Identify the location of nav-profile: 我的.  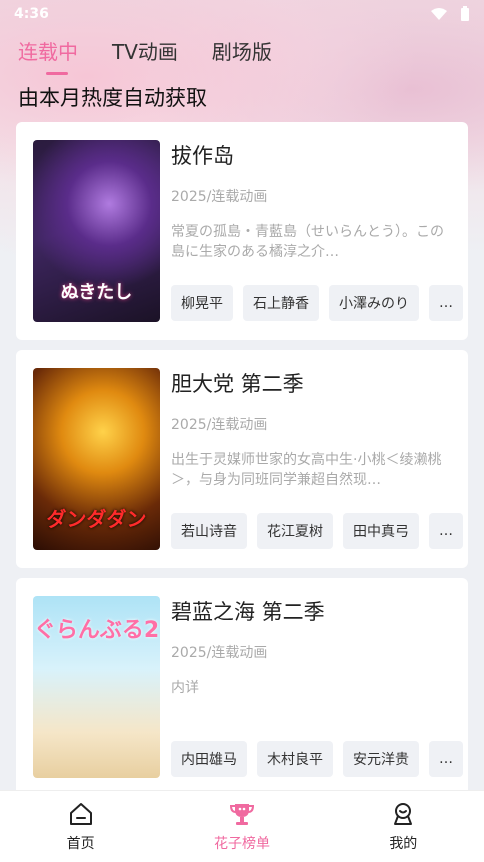
(403, 826).